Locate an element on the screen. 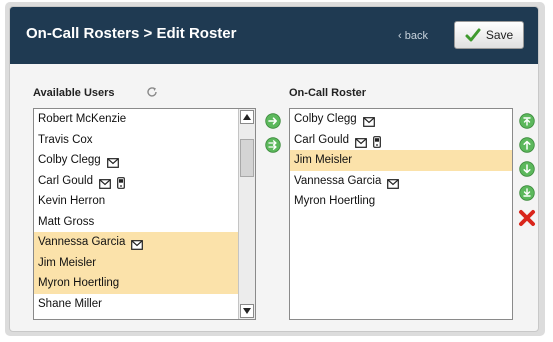 The width and height of the screenshot is (553, 342). available-list-item: Myron Hoertling is located at coordinates (136, 283).